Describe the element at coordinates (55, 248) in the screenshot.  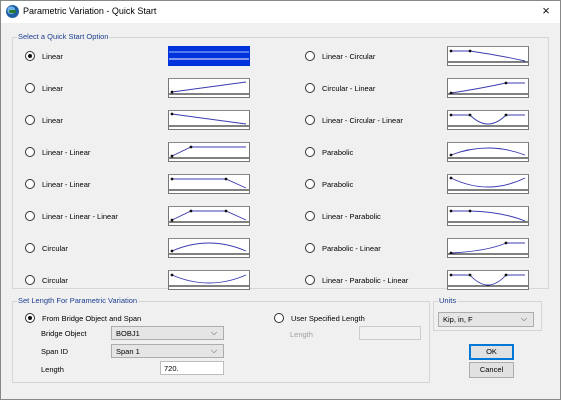
I see `option-label: Circular` at that location.